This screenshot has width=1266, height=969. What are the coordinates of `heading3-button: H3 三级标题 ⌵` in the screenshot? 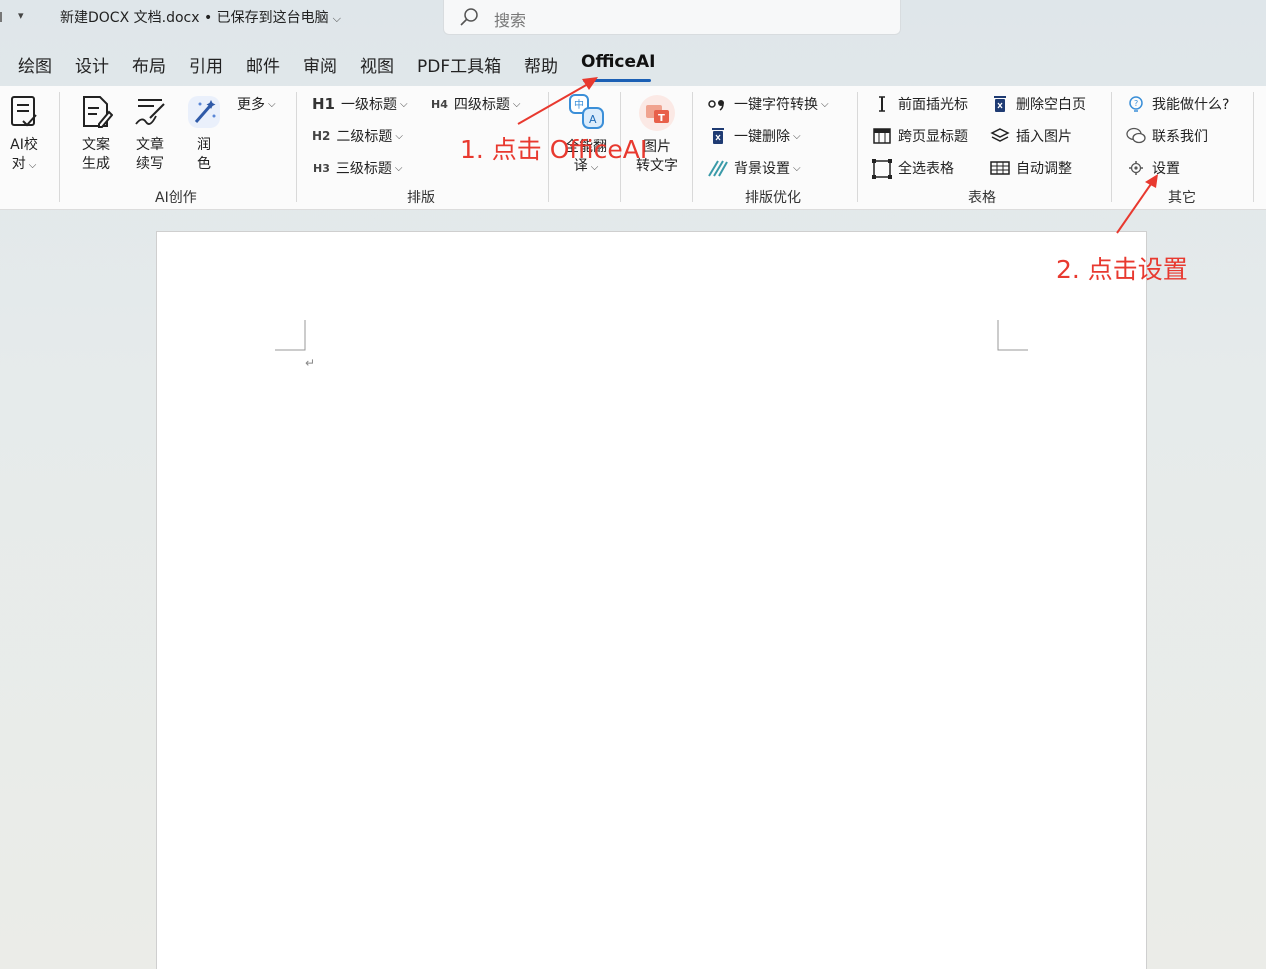 It's located at (357, 168).